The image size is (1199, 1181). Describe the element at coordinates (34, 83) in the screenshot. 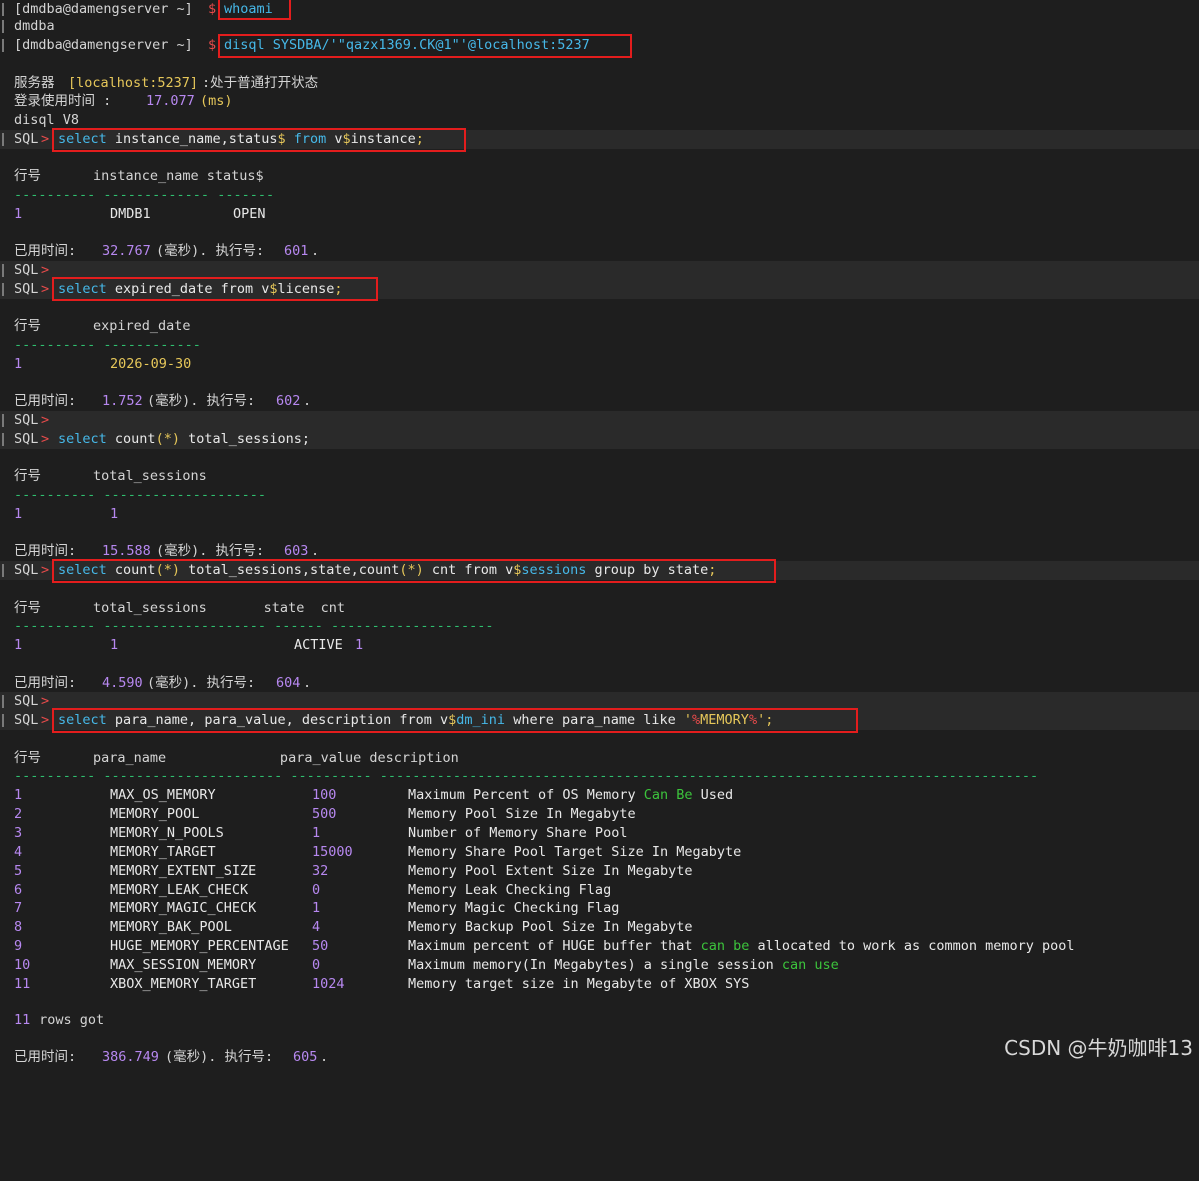

I see `server-label: 服务器` at that location.